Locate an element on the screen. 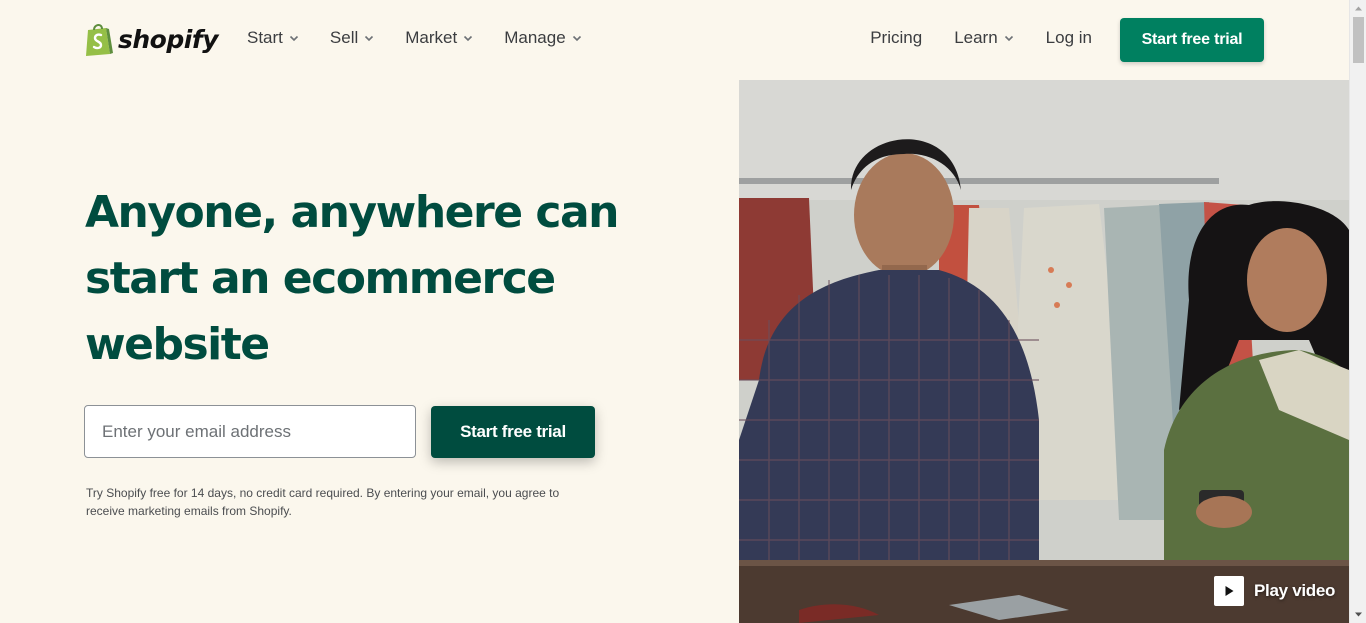  nav-pricing-label: Pricing is located at coordinates (896, 37).